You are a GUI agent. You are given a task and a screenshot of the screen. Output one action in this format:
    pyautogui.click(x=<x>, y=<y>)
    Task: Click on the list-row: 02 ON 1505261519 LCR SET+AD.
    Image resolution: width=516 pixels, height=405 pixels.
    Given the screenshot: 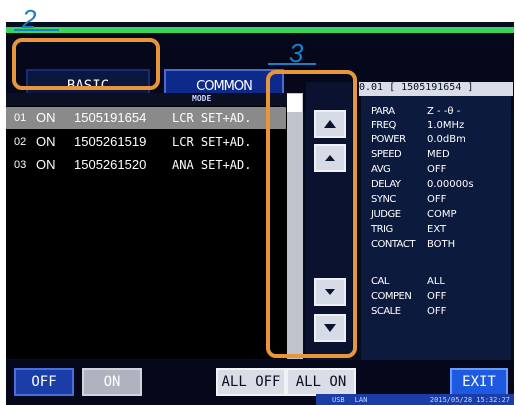 What is the action you would take?
    pyautogui.click(x=146, y=142)
    